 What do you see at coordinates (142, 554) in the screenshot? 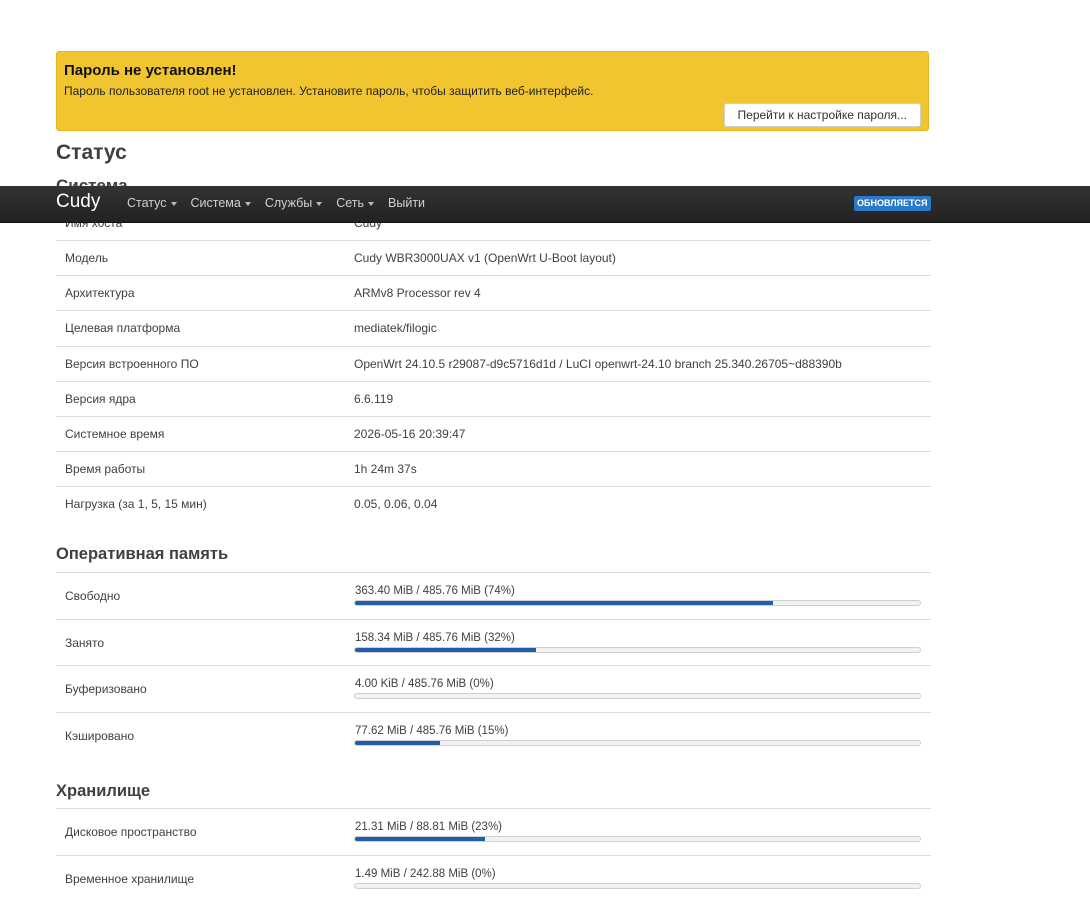
I see `memory-section-title: Оперативная память` at bounding box center [142, 554].